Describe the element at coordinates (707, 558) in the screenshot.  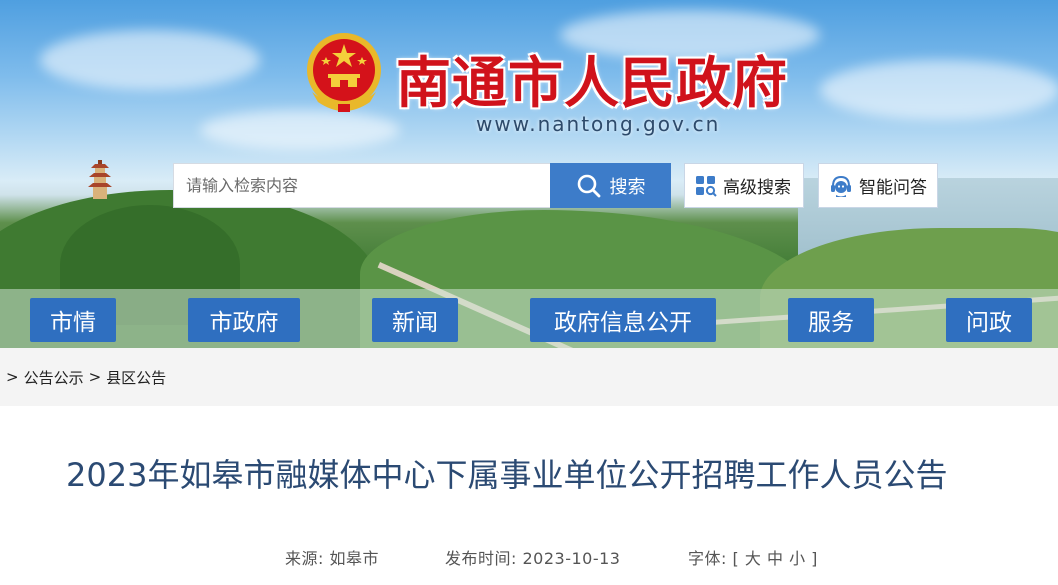
I see `font-size-label: 字体:` at that location.